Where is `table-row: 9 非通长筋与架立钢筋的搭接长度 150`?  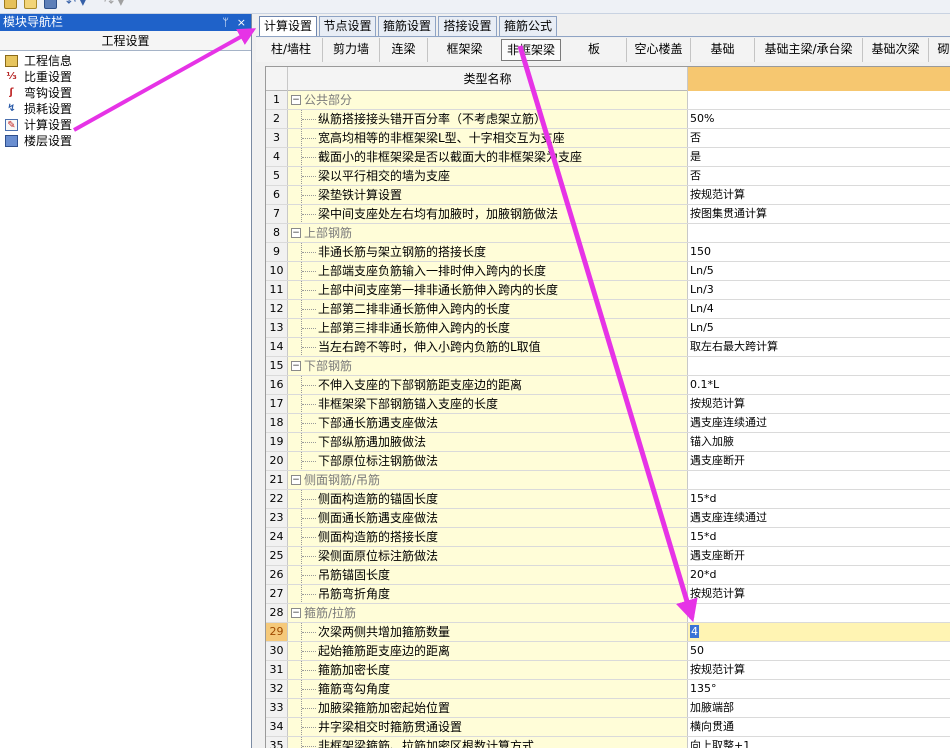
table-row: 9 非通长筋与架立钢筋的搭接长度 150 is located at coordinates (608, 252).